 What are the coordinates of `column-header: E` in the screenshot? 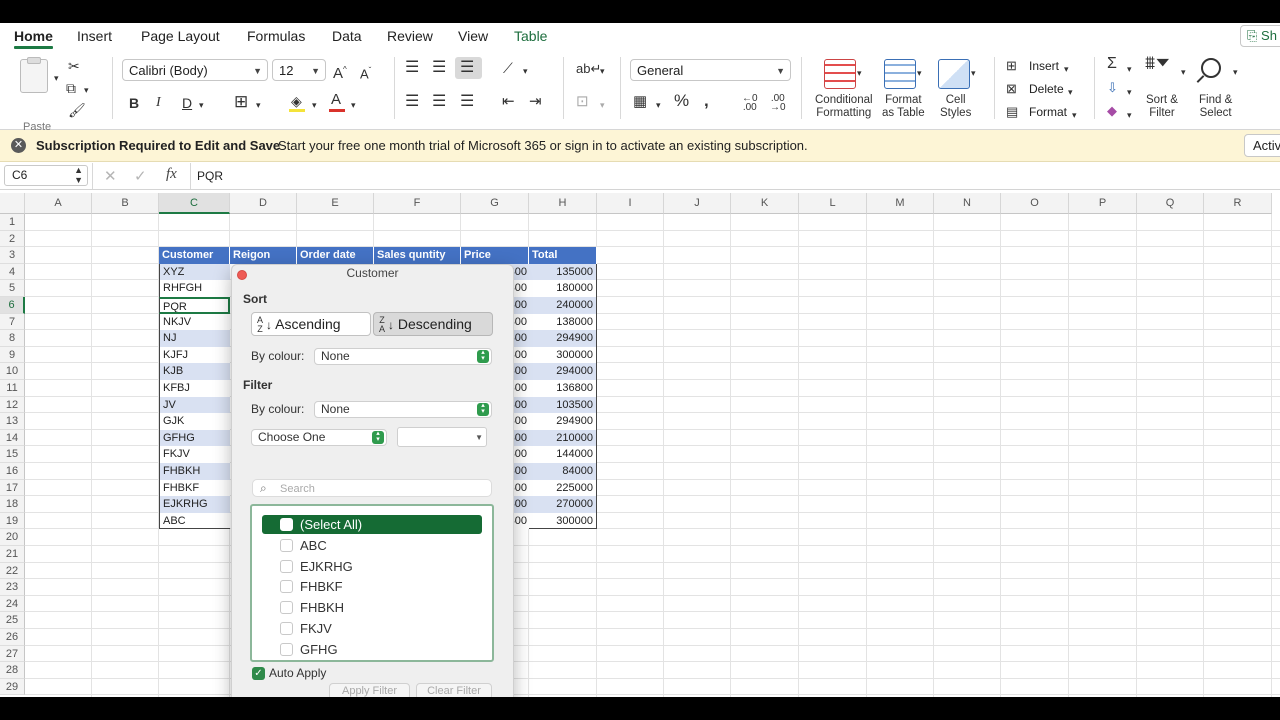 It's located at (335, 203).